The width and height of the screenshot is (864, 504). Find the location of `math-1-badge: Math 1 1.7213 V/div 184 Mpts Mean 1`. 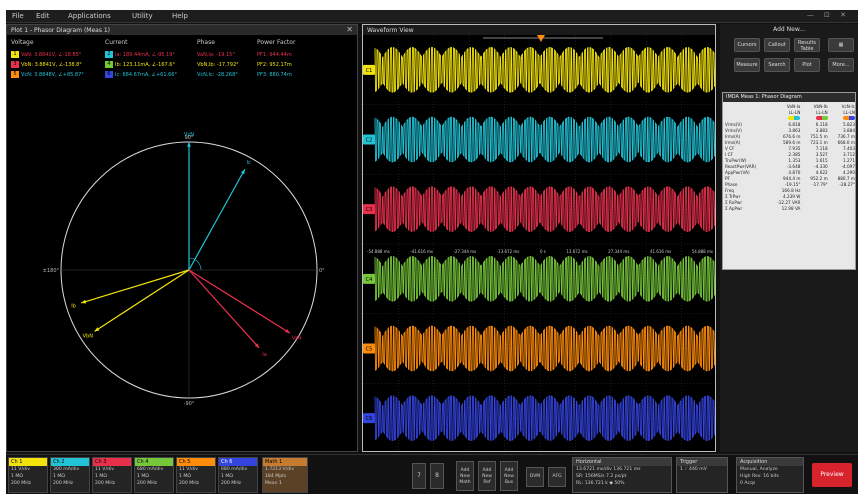

math-1-badge: Math 1 1.7213 V/div 184 Mpts Mean 1 is located at coordinates (285, 475).